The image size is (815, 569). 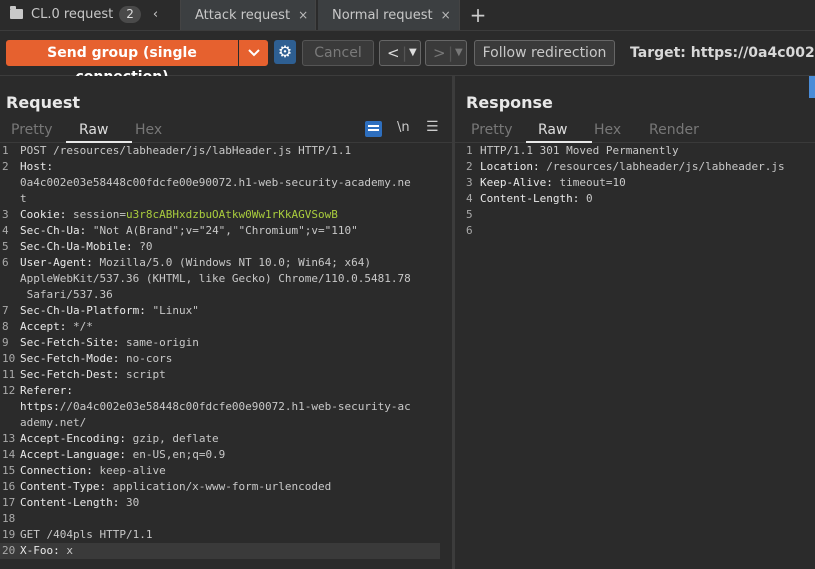 I want to click on line-text: Sec-Fetch-Mode: no-cors, so click(x=96, y=358).